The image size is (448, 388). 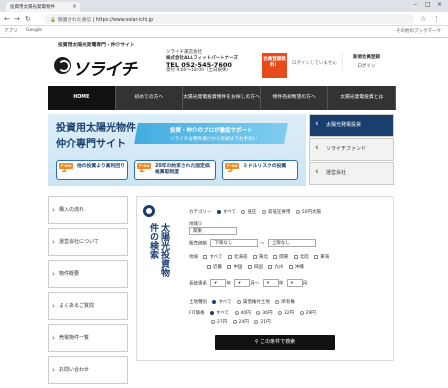 What do you see at coordinates (88, 274) in the screenshot?
I see `leftnav-property-overview: 物件概要` at bounding box center [88, 274].